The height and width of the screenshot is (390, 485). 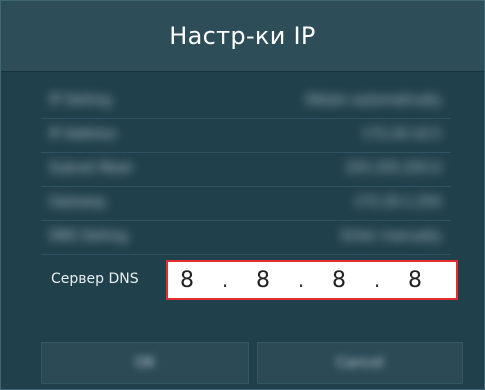 What do you see at coordinates (246, 238) in the screenshot?
I see `dns-setting-row: DNS Setting Enter manually` at bounding box center [246, 238].